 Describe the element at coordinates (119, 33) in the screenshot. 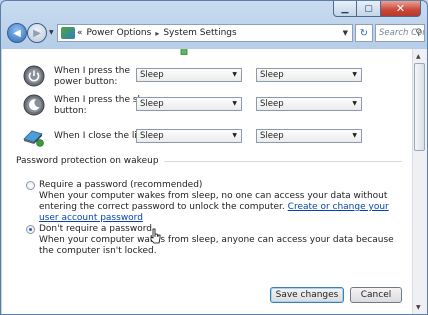

I see `breadcrumb-power-options: Power Options` at that location.